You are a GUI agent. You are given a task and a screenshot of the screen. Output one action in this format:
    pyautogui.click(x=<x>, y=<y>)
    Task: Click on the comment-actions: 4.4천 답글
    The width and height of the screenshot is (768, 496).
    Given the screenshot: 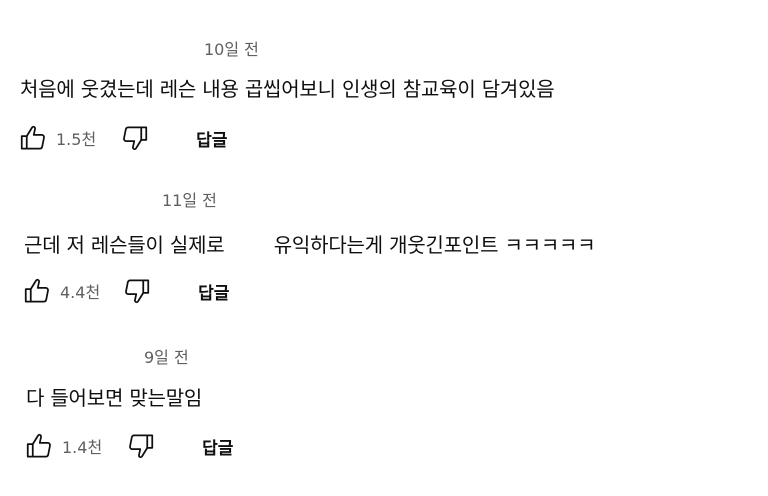 What is the action you would take?
    pyautogui.click(x=124, y=291)
    